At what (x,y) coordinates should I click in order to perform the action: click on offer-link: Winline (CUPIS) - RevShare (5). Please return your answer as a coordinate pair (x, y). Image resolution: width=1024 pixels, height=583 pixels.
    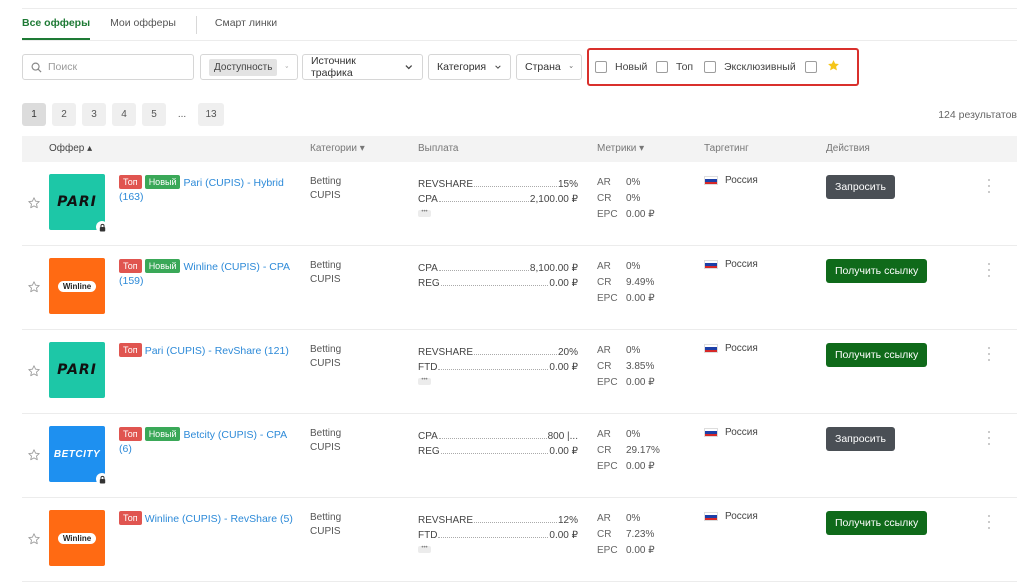
    Looking at the image, I should click on (219, 519).